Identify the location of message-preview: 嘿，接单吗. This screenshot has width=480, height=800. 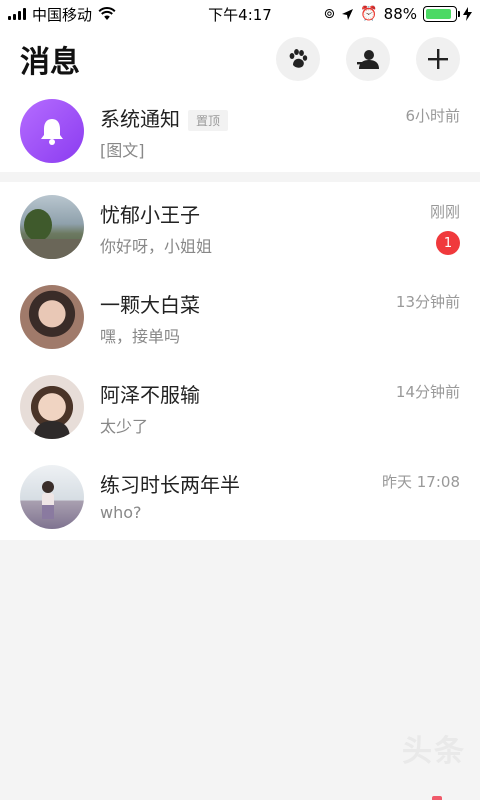
(140, 336).